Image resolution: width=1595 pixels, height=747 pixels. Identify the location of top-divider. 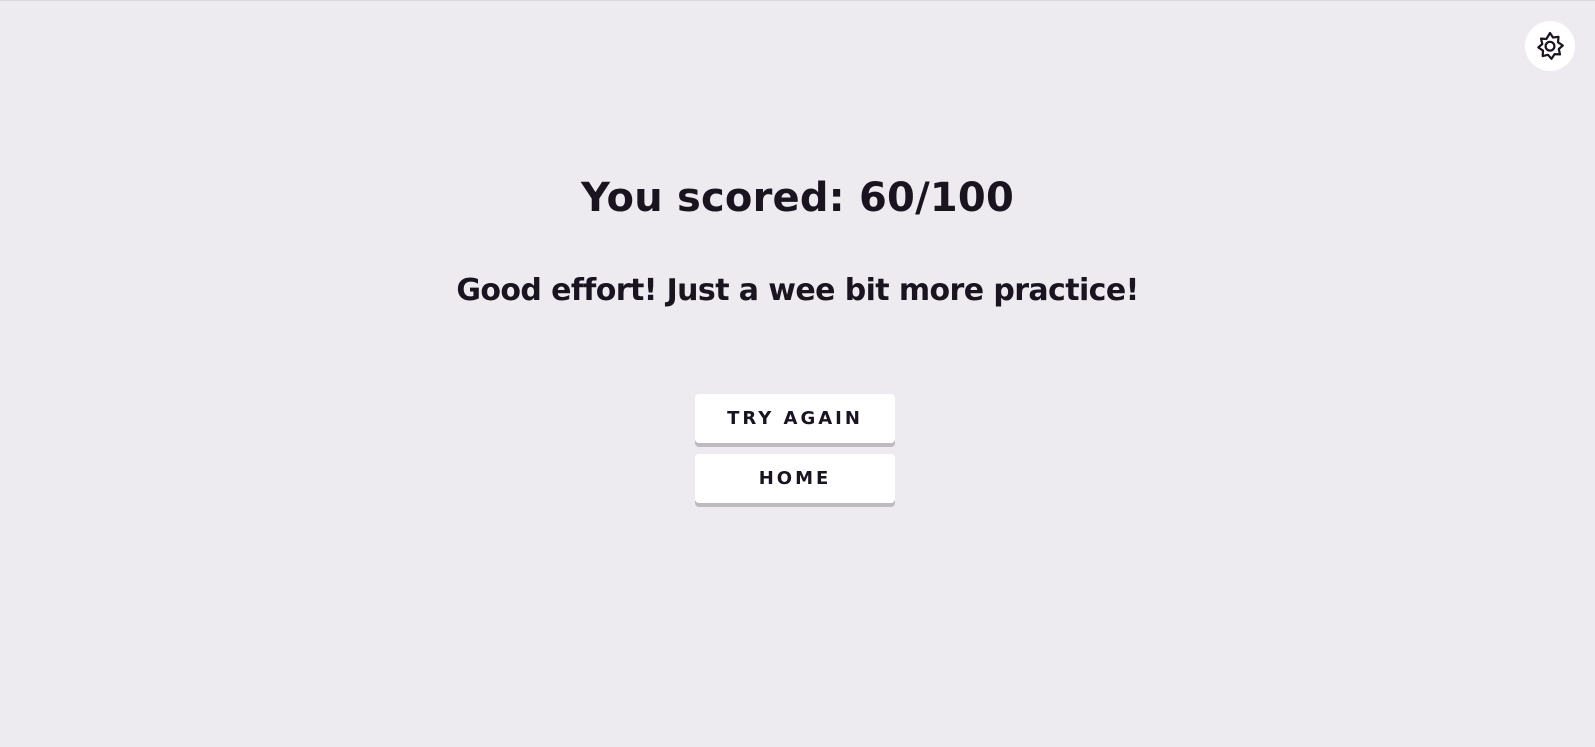
(797, 0).